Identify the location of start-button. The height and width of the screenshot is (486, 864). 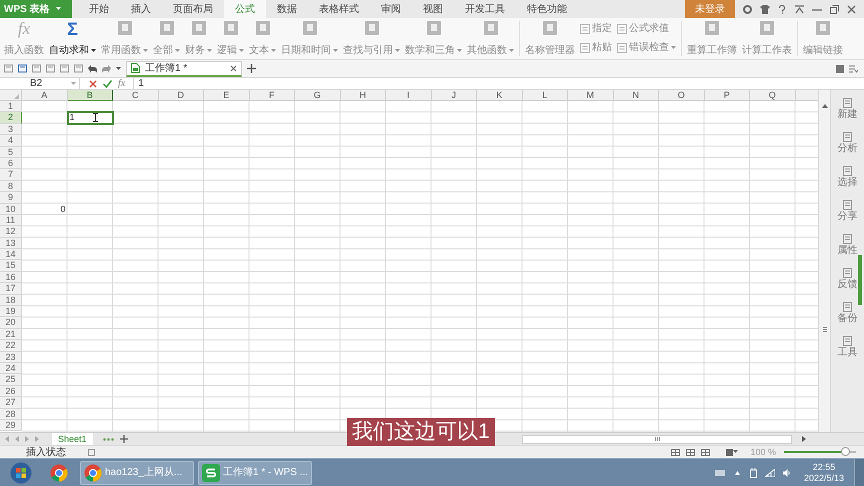
(21, 473).